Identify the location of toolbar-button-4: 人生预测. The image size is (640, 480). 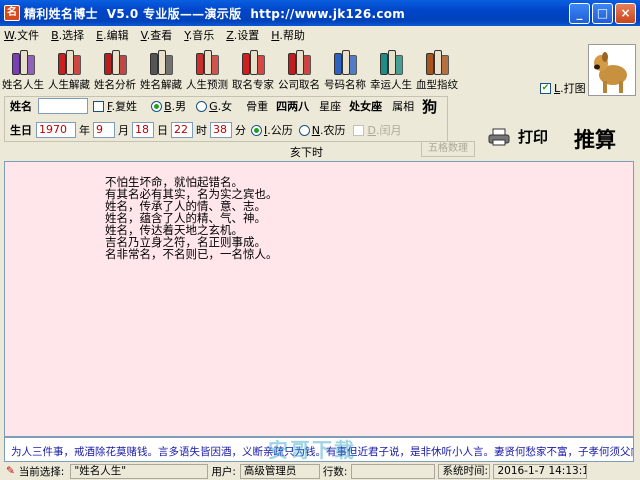
(207, 68).